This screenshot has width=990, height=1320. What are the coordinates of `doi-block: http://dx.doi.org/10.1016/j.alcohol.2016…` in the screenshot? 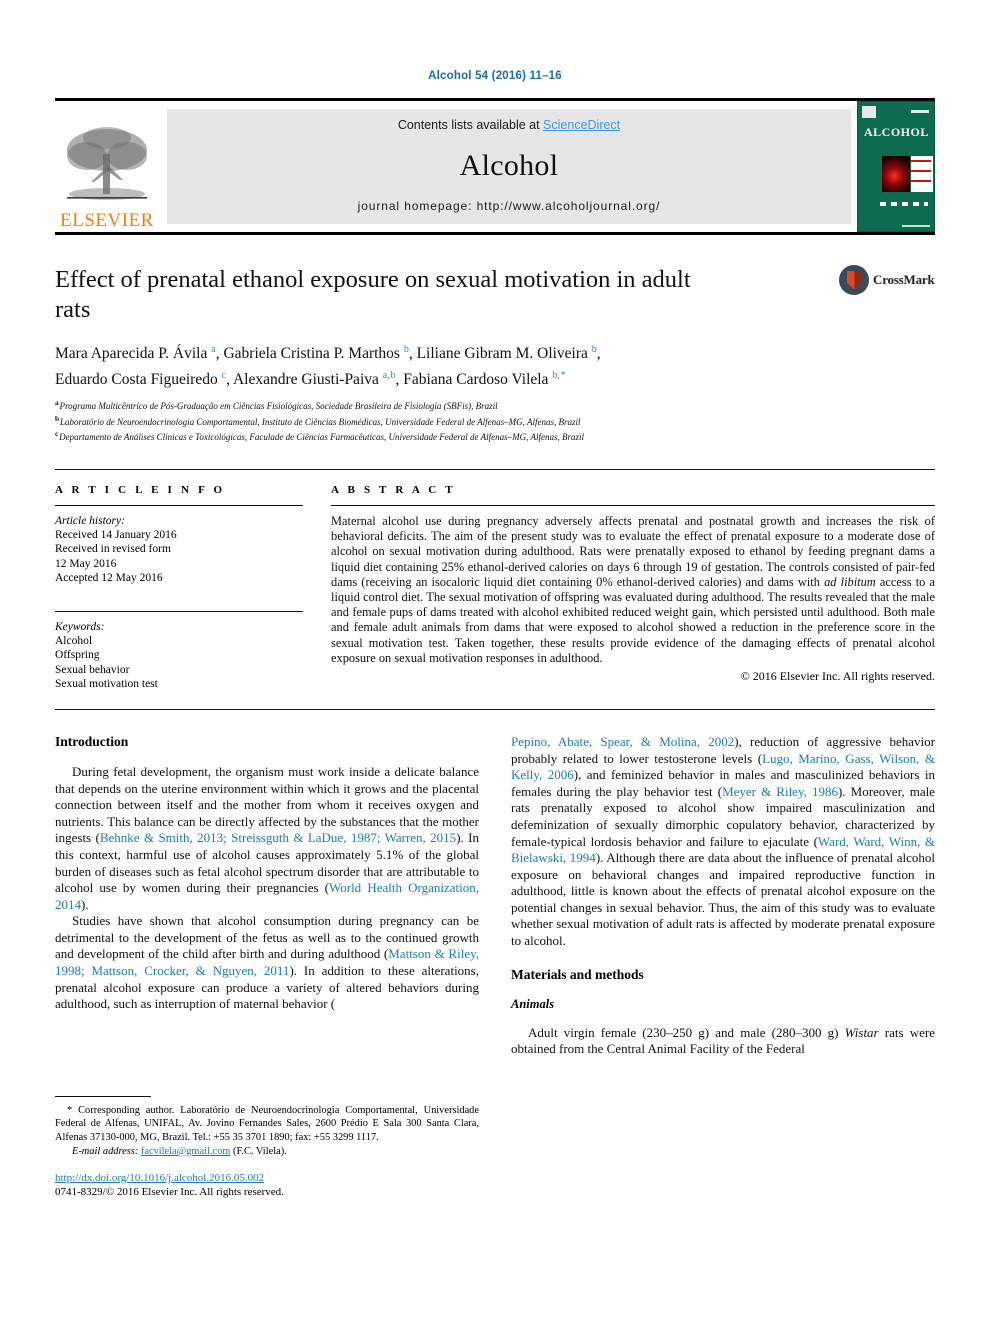 It's located at (267, 1185).